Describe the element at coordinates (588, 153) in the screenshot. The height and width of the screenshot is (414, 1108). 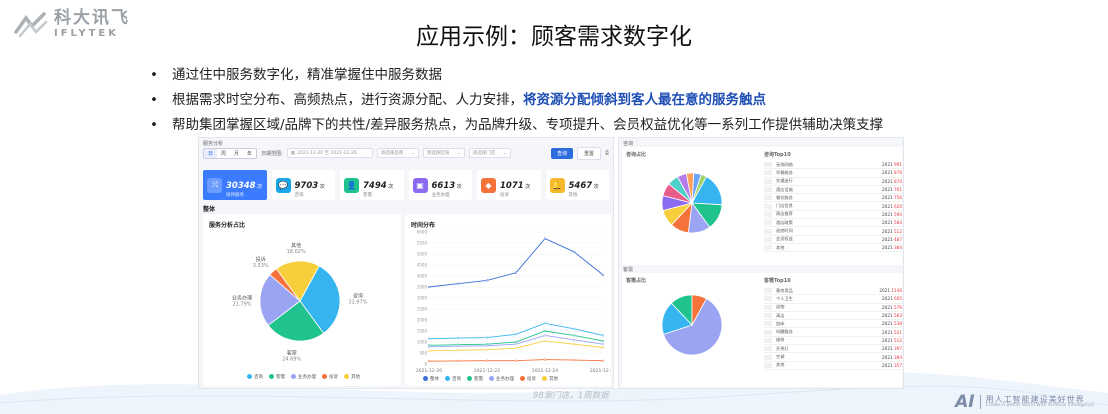
I see `reset-button: 重置` at that location.